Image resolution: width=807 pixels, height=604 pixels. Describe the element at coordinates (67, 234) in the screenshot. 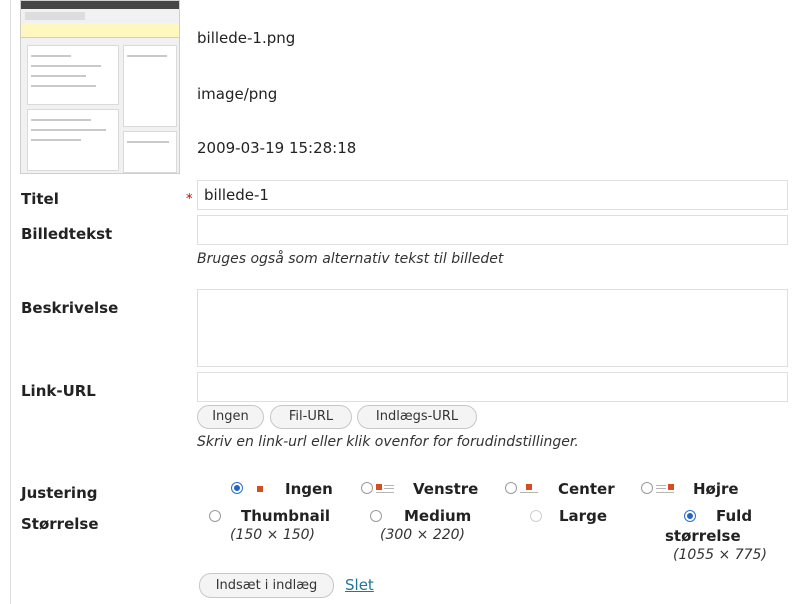

I see `caption-label: Billedtekst` at that location.